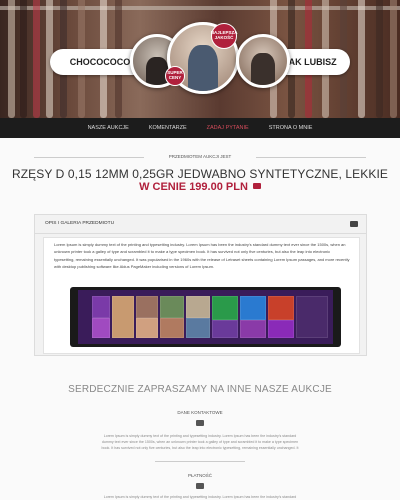 The width and height of the screenshot is (400, 500). I want to click on brand-label: CHOCOCOCO, so click(100, 62).